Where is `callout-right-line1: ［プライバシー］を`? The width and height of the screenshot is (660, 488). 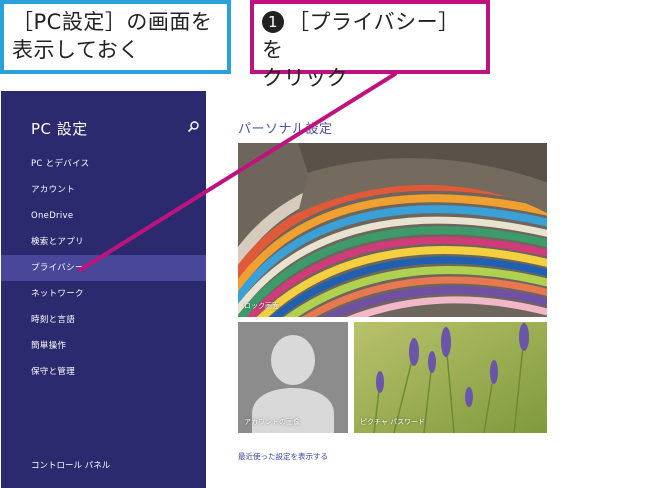 callout-right-line1: ［プライバシー］を is located at coordinates (361, 36).